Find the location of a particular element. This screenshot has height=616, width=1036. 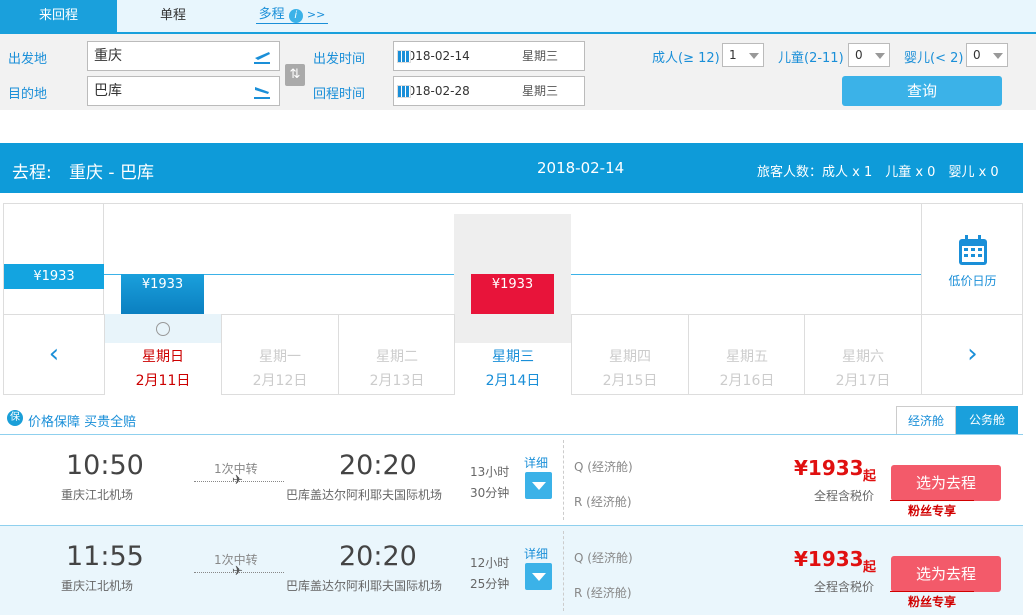

tab-business: 公务舱 is located at coordinates (987, 420).